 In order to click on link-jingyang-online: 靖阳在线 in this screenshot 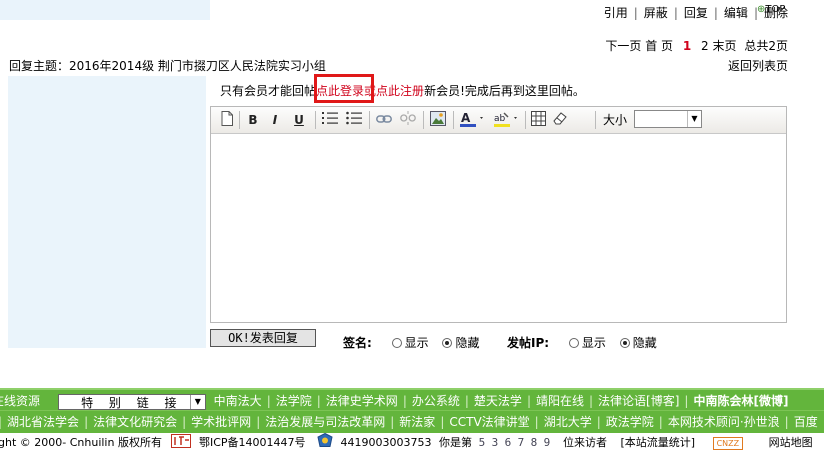, I will do `click(560, 401)`.